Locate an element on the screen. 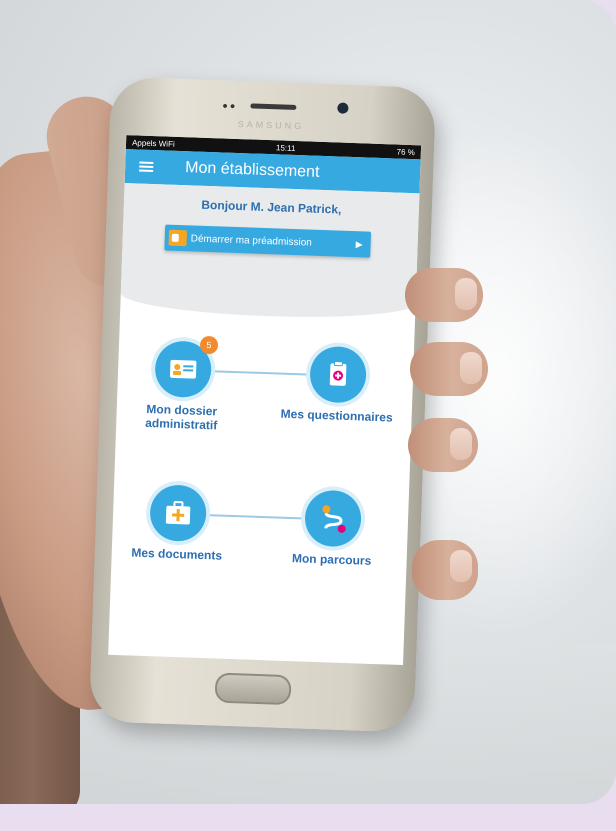 This screenshot has height=831, width=616. earpiece-speaker is located at coordinates (273, 107).